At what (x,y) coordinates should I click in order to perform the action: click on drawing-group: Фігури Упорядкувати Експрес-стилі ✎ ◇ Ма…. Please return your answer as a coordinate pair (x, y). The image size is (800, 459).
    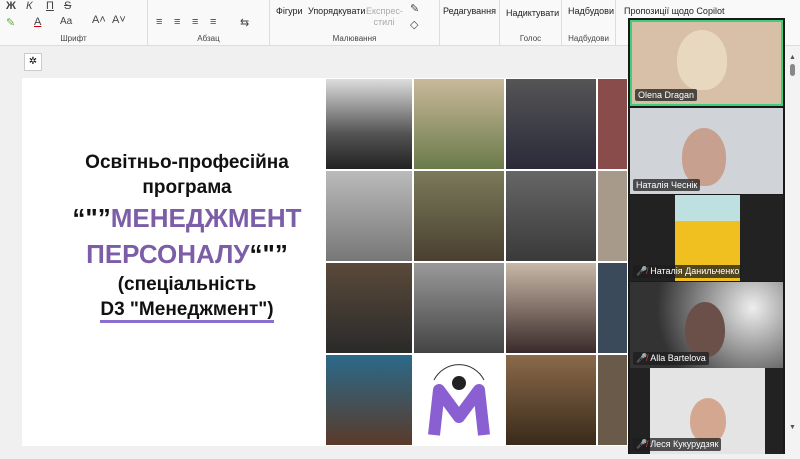
    Looking at the image, I should click on (355, 23).